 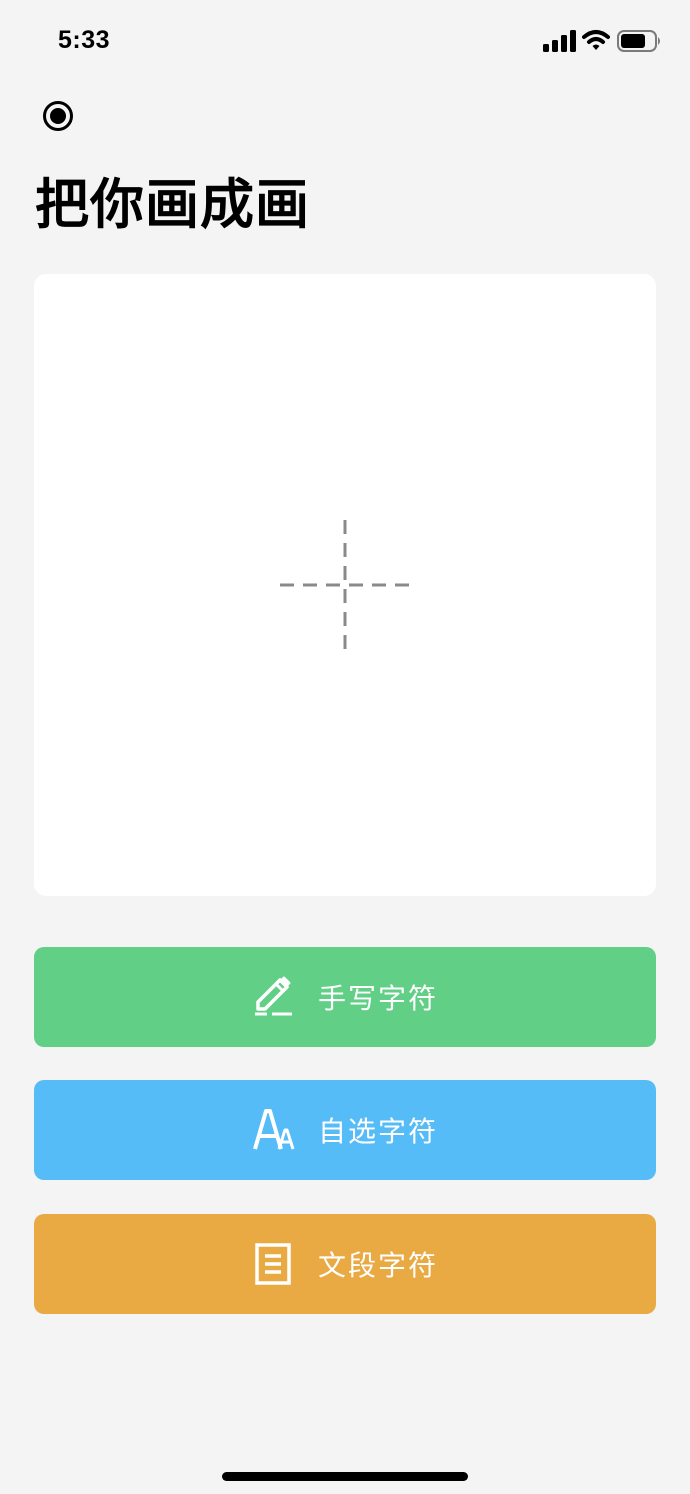 What do you see at coordinates (377, 998) in the screenshot?
I see `handwrite-label: 手写字符` at bounding box center [377, 998].